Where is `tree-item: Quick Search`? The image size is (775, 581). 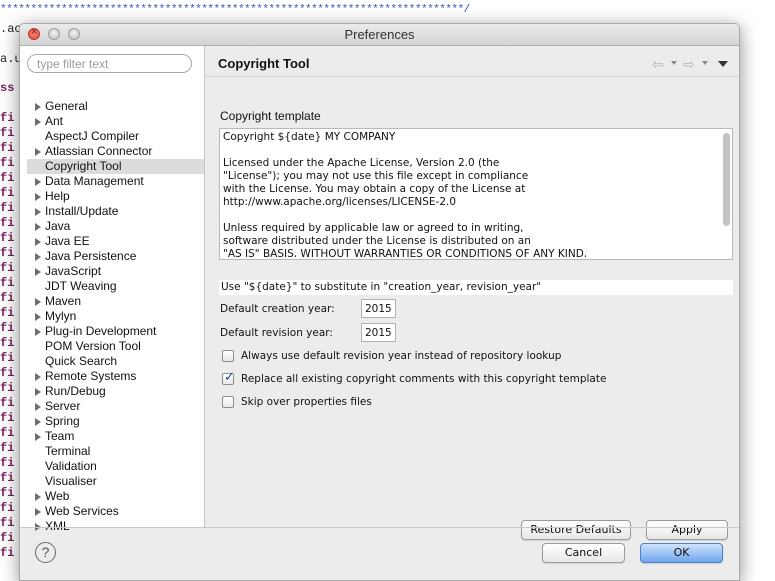 tree-item: Quick Search is located at coordinates (115, 361).